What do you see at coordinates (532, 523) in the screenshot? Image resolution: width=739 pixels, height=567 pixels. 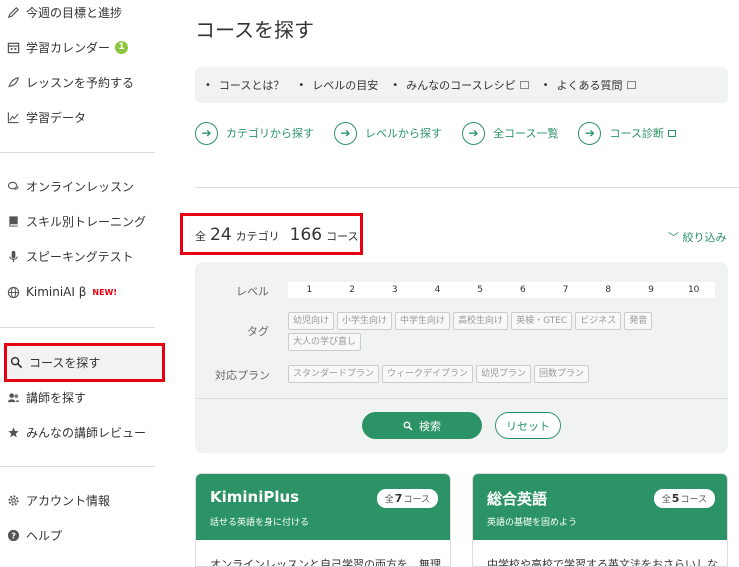 I see `card-subtitle: 英語の基礎を固めよう` at bounding box center [532, 523].